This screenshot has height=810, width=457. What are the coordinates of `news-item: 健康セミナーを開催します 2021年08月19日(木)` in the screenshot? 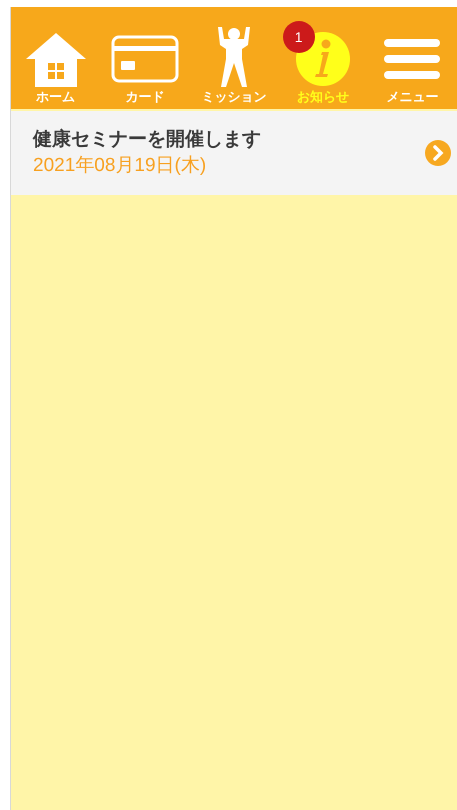 It's located at (234, 152).